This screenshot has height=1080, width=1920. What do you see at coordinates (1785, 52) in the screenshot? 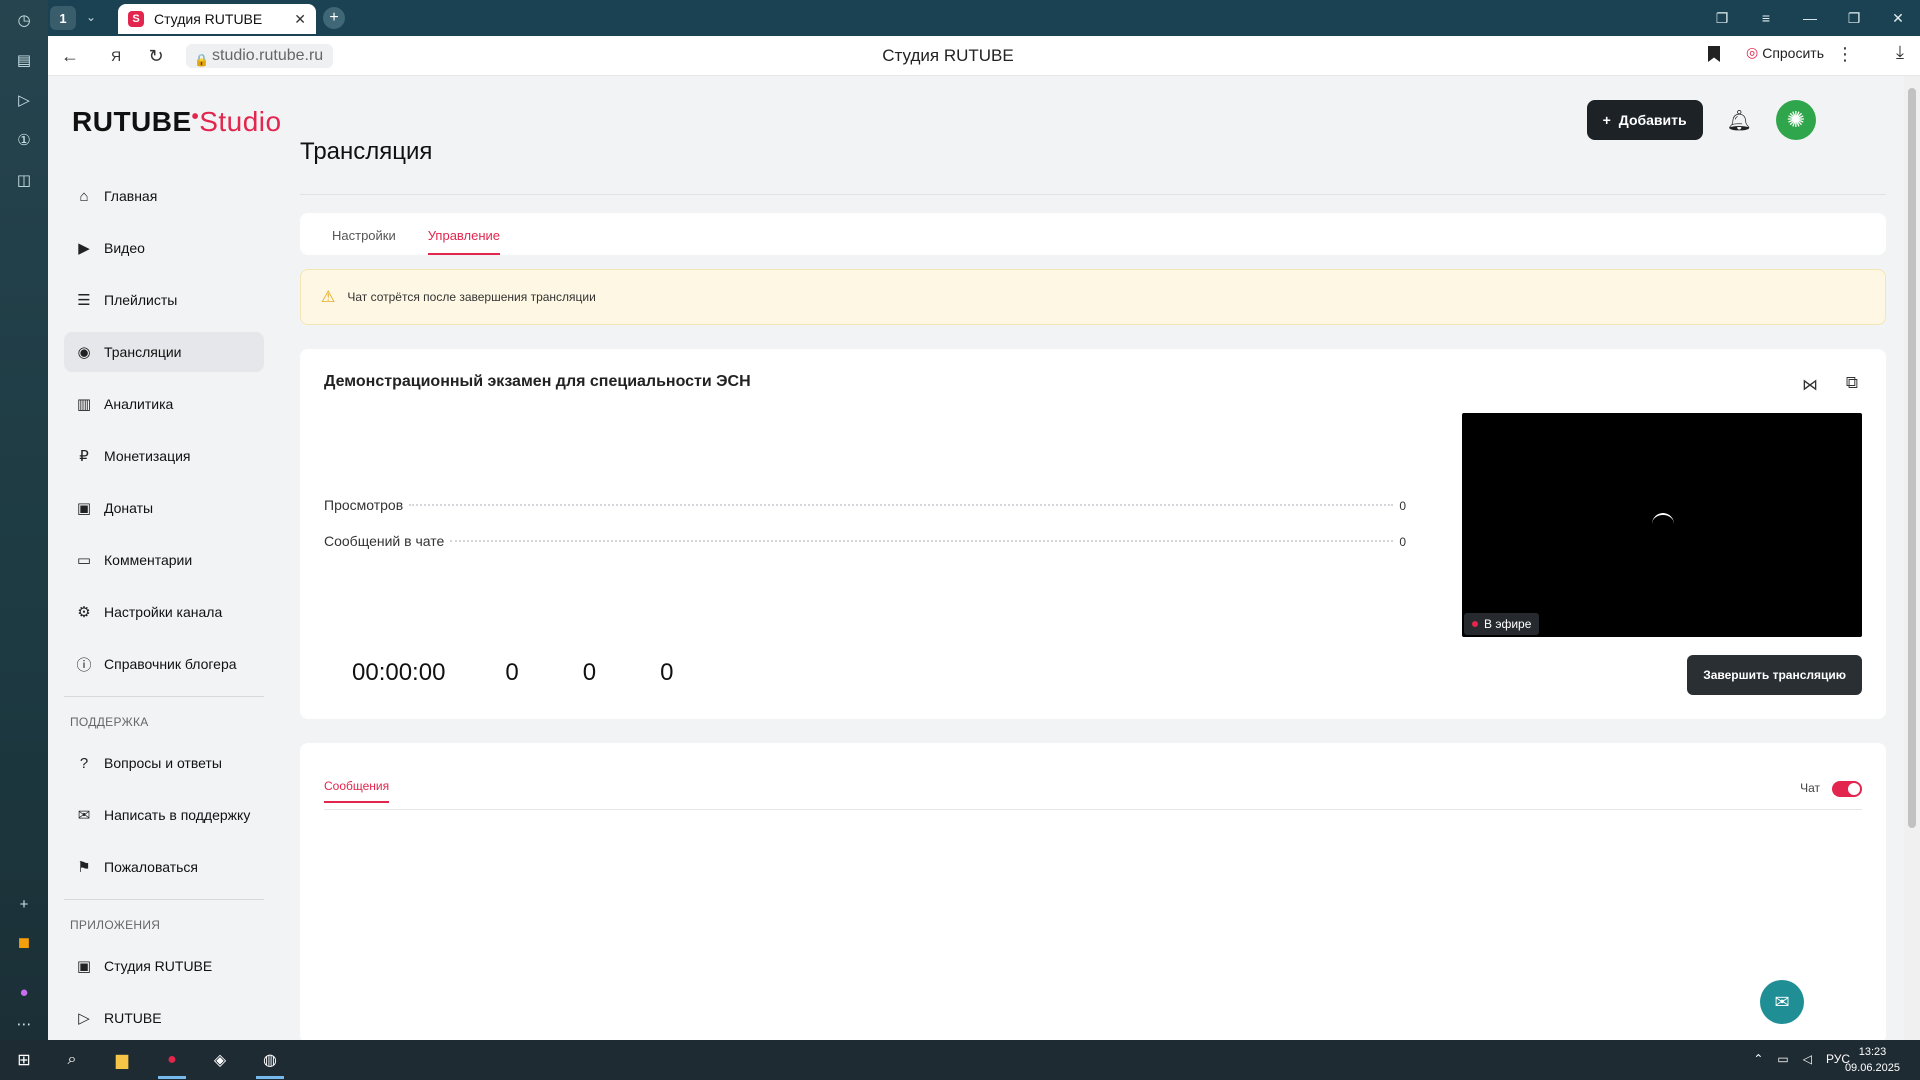
I see `ask-button: ◎ Спросить` at bounding box center [1785, 52].